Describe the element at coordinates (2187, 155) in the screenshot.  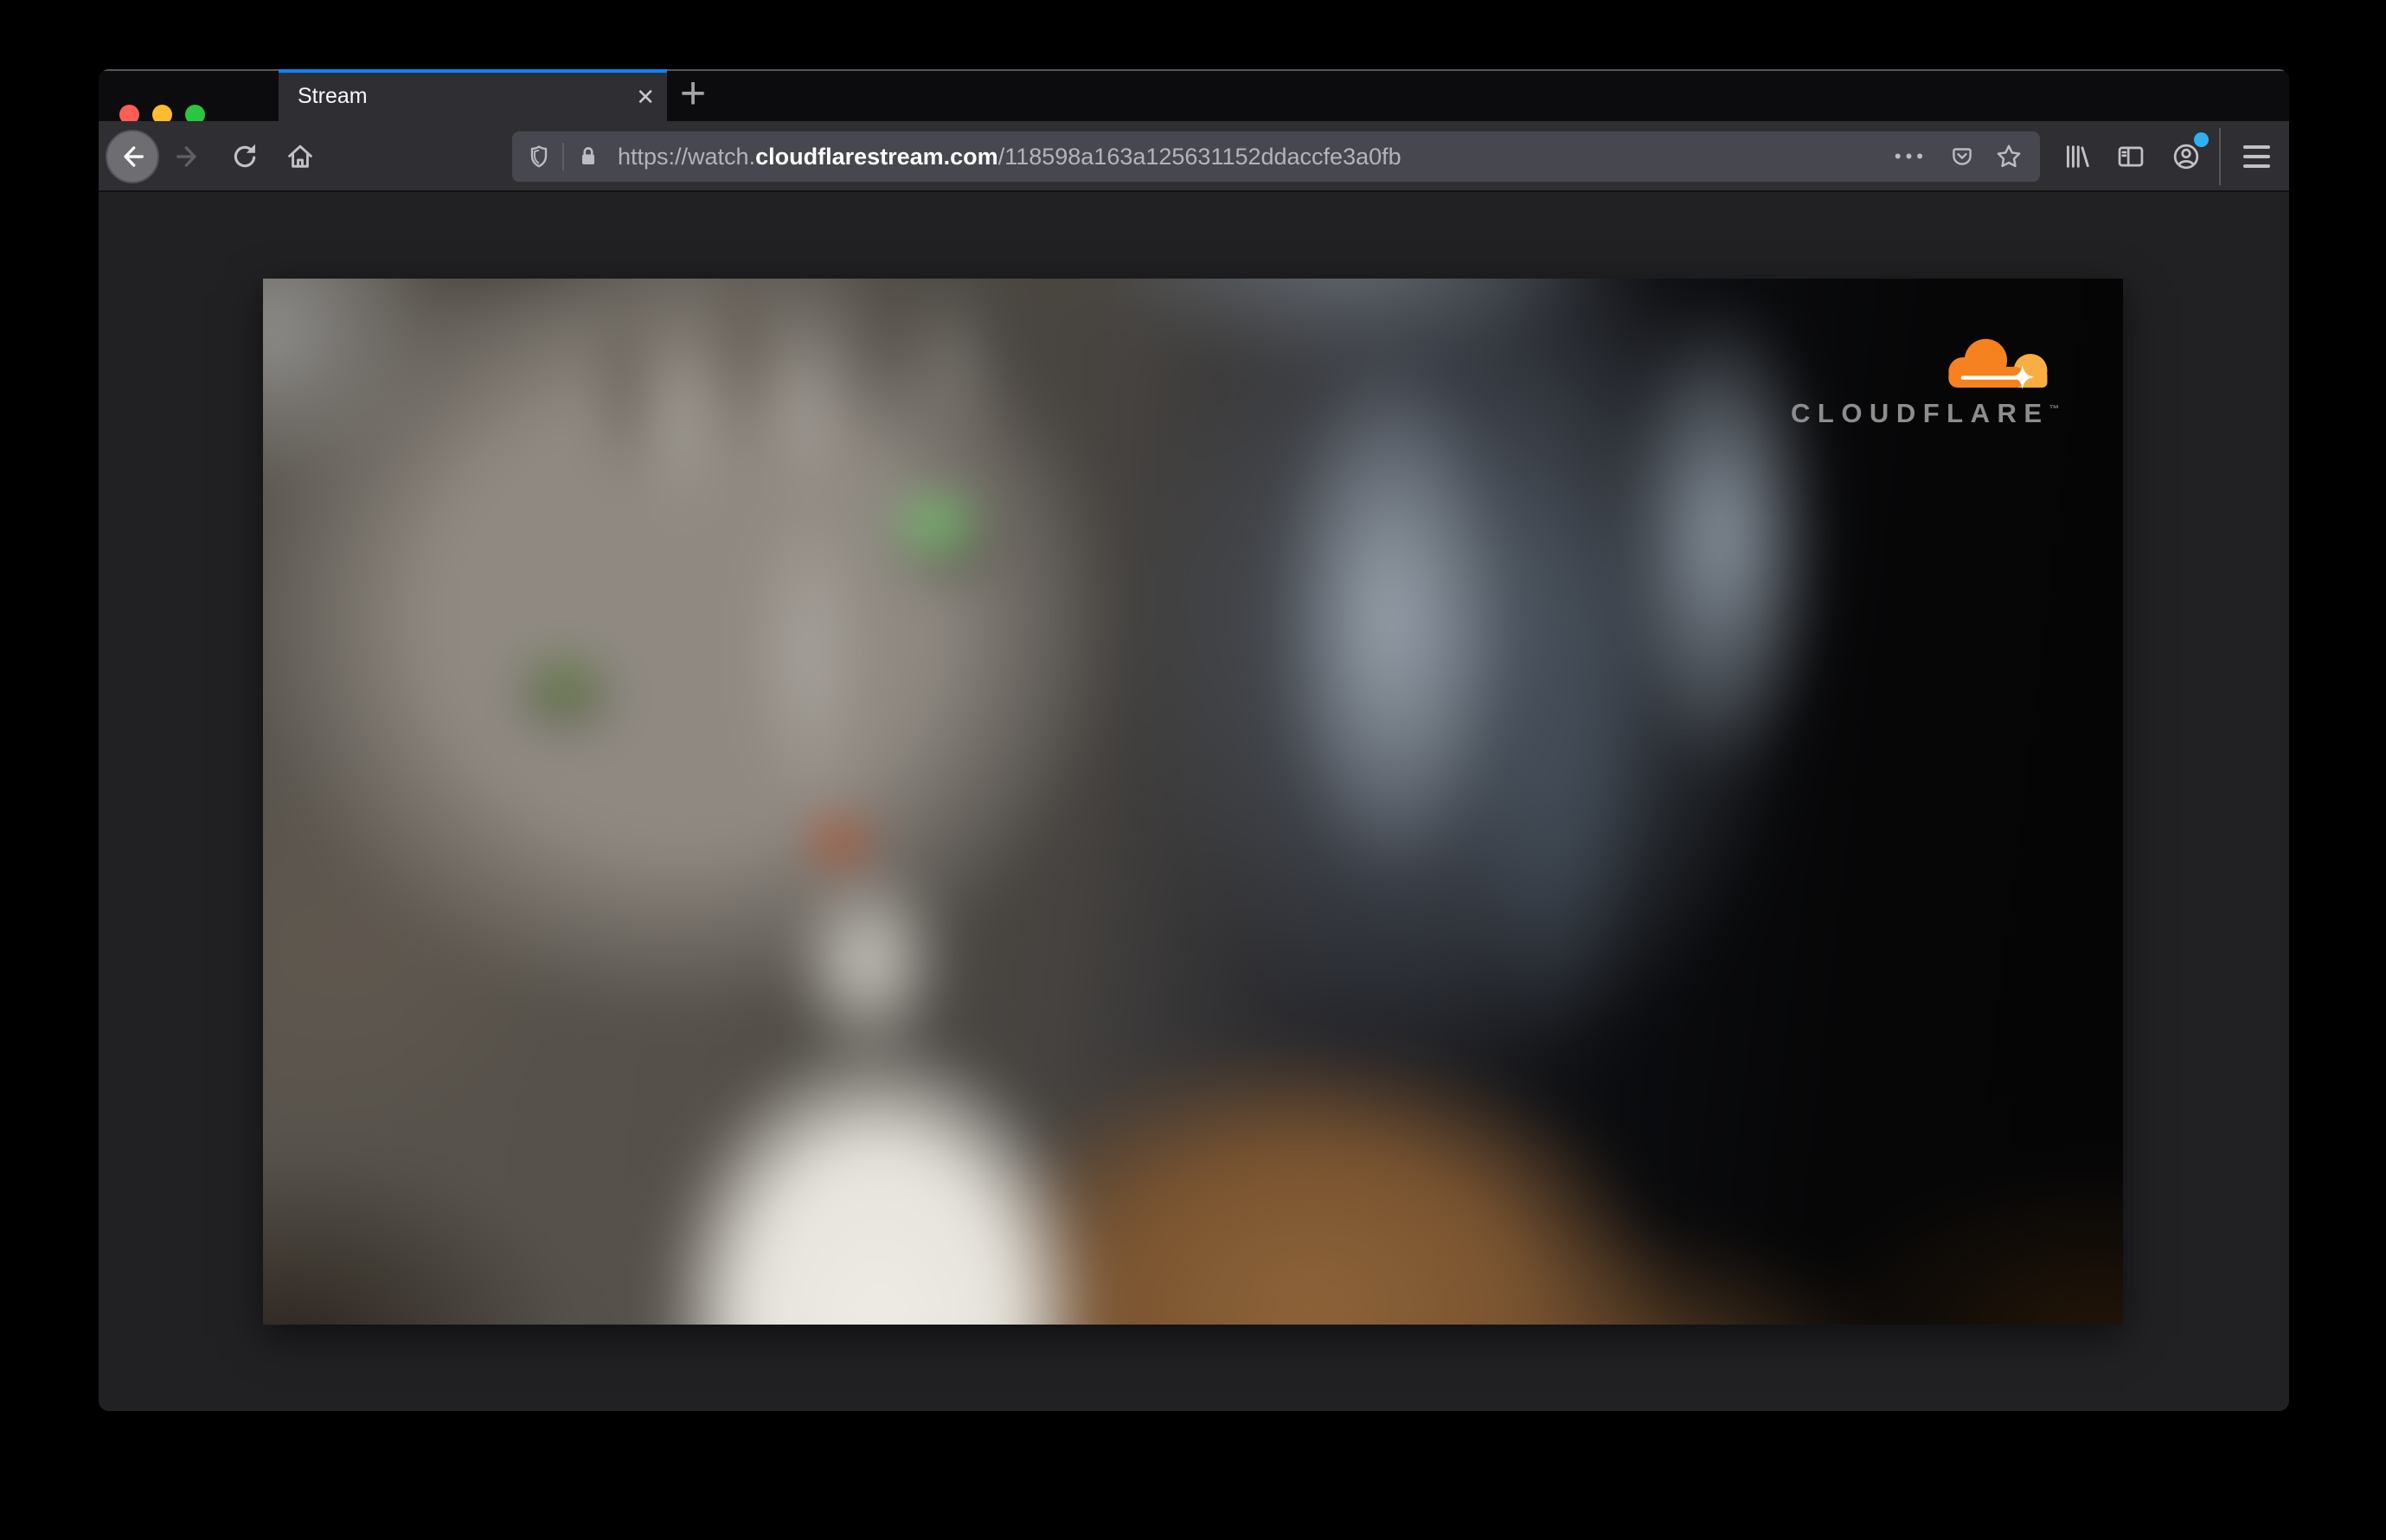
I see `account-button` at that location.